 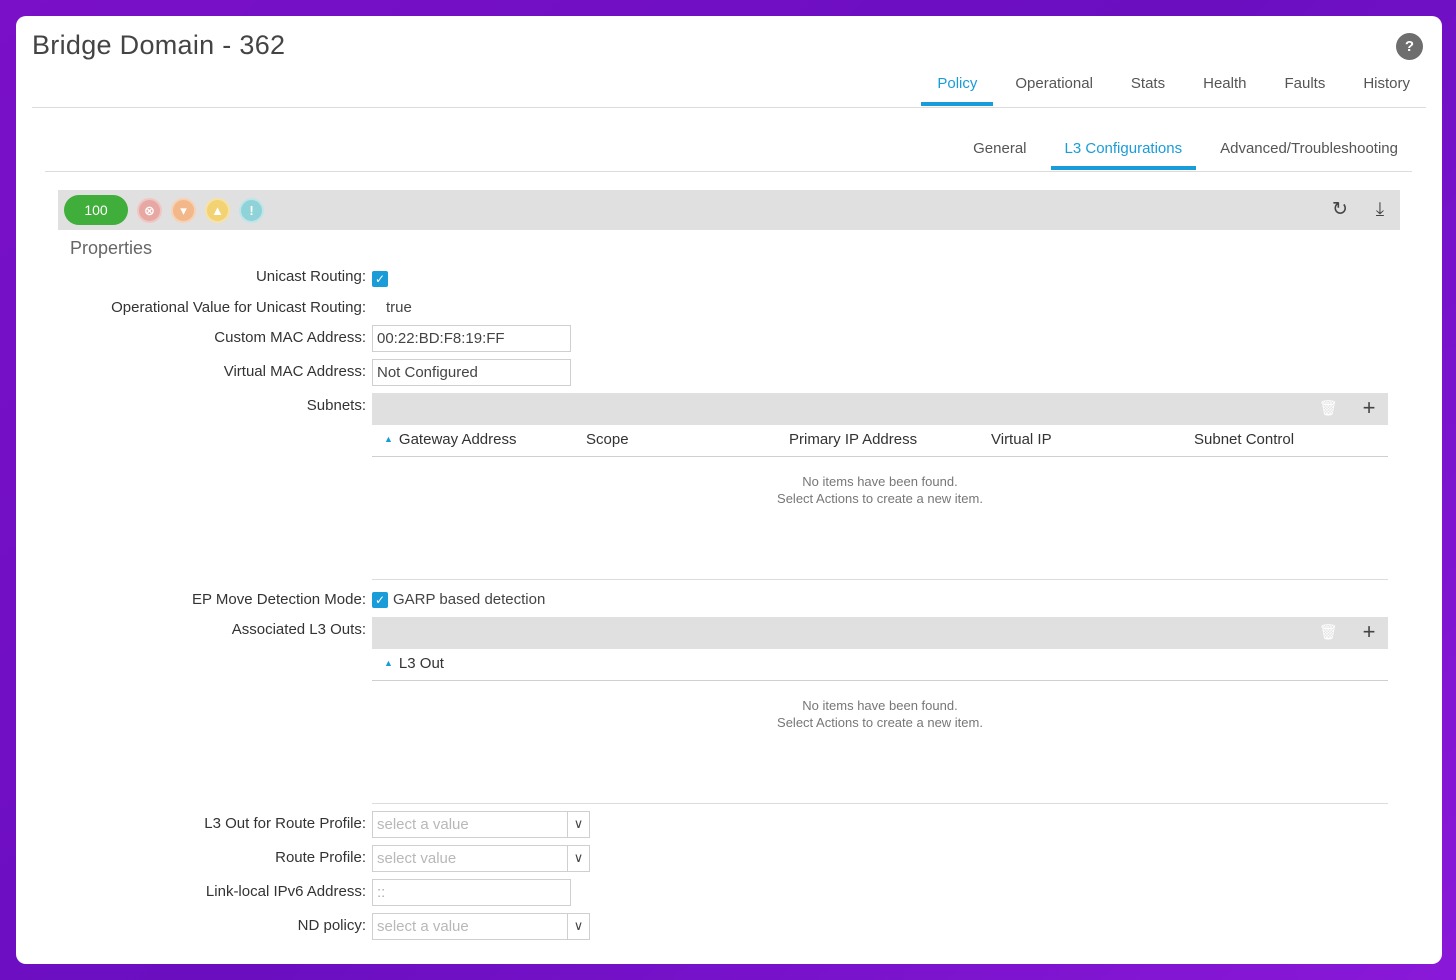 I want to click on tab-l3-configurations: L3 Configurations, so click(x=1123, y=151).